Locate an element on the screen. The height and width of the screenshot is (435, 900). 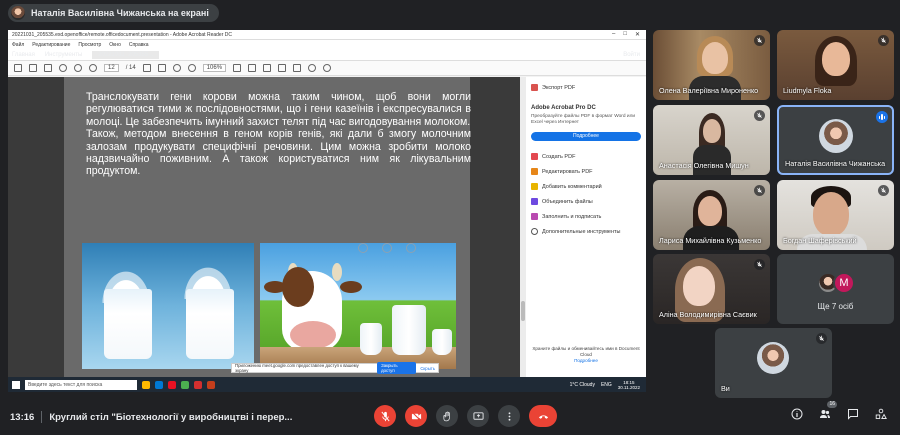
chat-button is located at coordinates (853, 414).